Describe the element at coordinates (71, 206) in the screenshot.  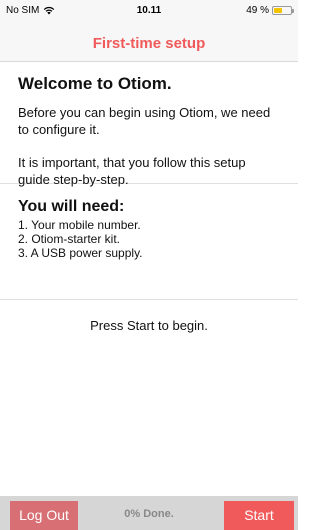
I see `requirements-heading: You will need:` at that location.